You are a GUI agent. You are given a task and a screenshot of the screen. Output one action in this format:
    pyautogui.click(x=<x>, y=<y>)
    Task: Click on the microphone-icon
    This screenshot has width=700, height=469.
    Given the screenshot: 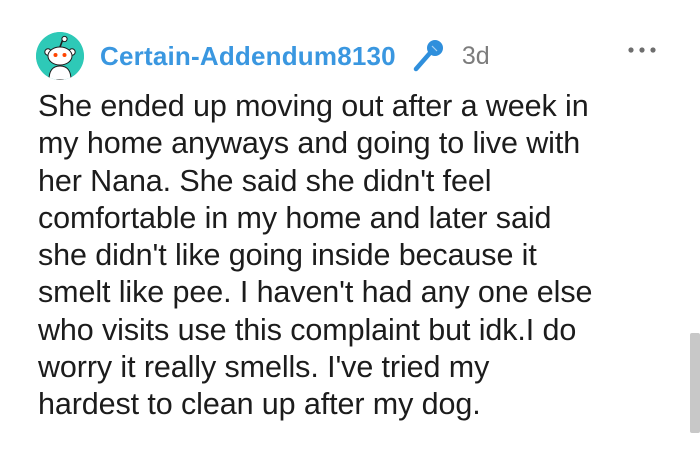 What is the action you would take?
    pyautogui.click(x=428, y=56)
    